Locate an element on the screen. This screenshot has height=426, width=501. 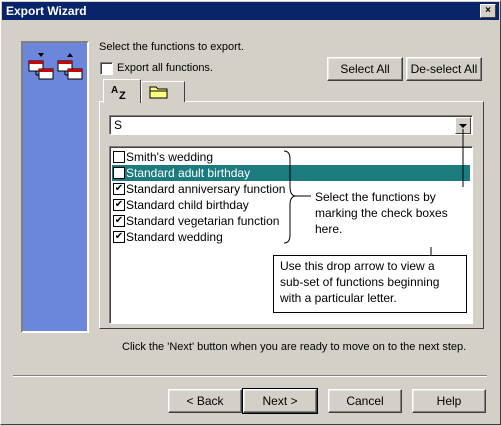
back-button: < Back is located at coordinates (205, 401).